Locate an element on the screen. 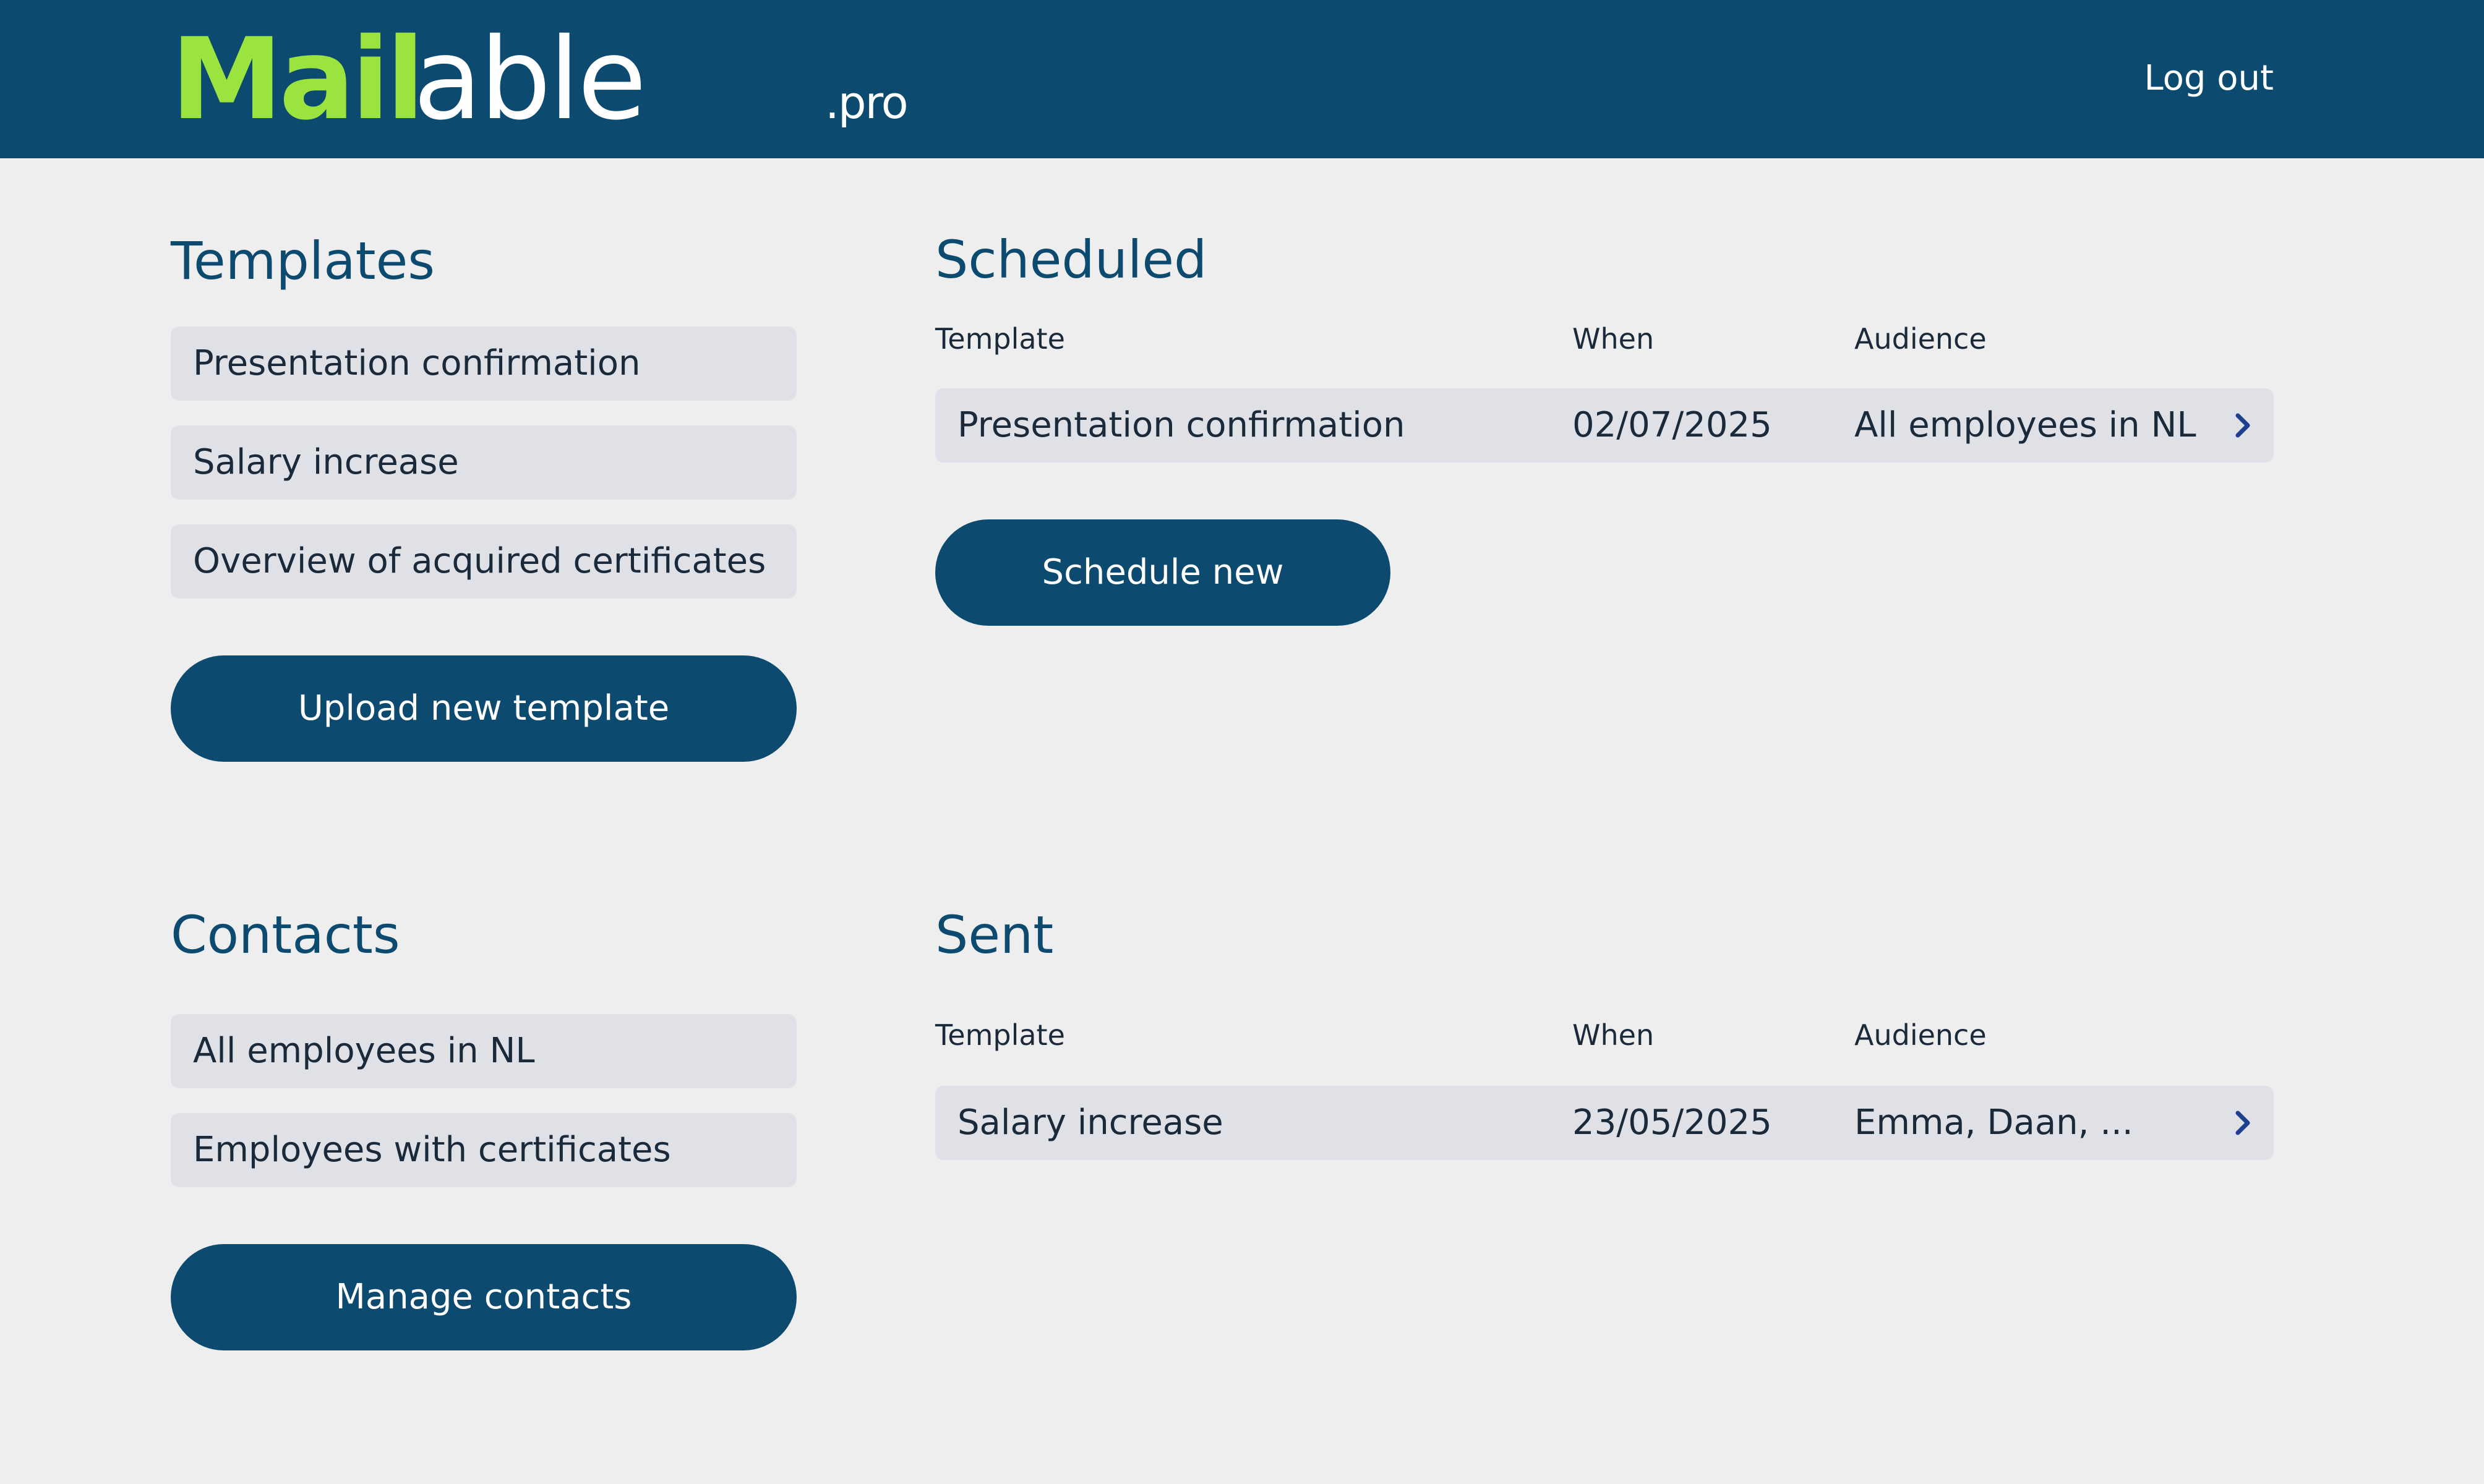 This screenshot has height=1484, width=2484. scheduled-col-template: Template is located at coordinates (1000, 339).